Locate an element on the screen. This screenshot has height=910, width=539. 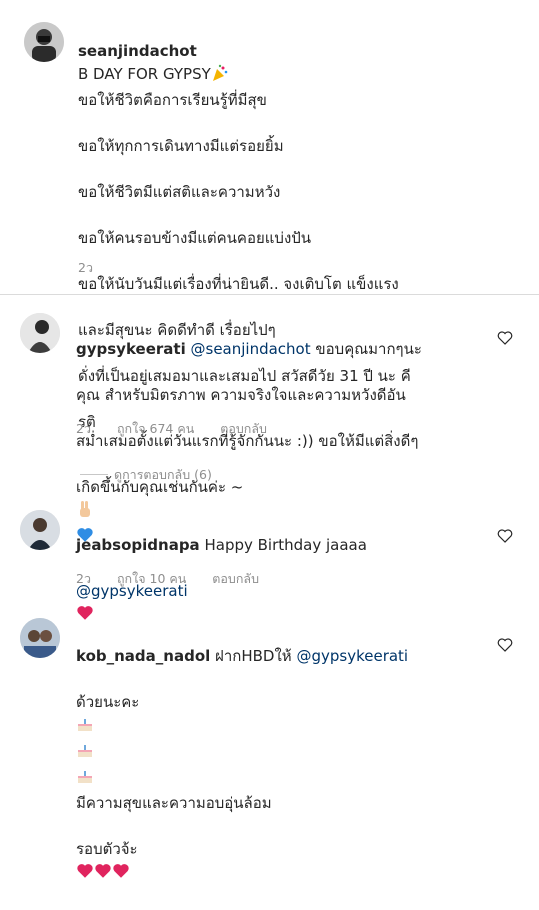
comment-likes: ถูกใจ 674 คน is located at coordinates (155, 428).